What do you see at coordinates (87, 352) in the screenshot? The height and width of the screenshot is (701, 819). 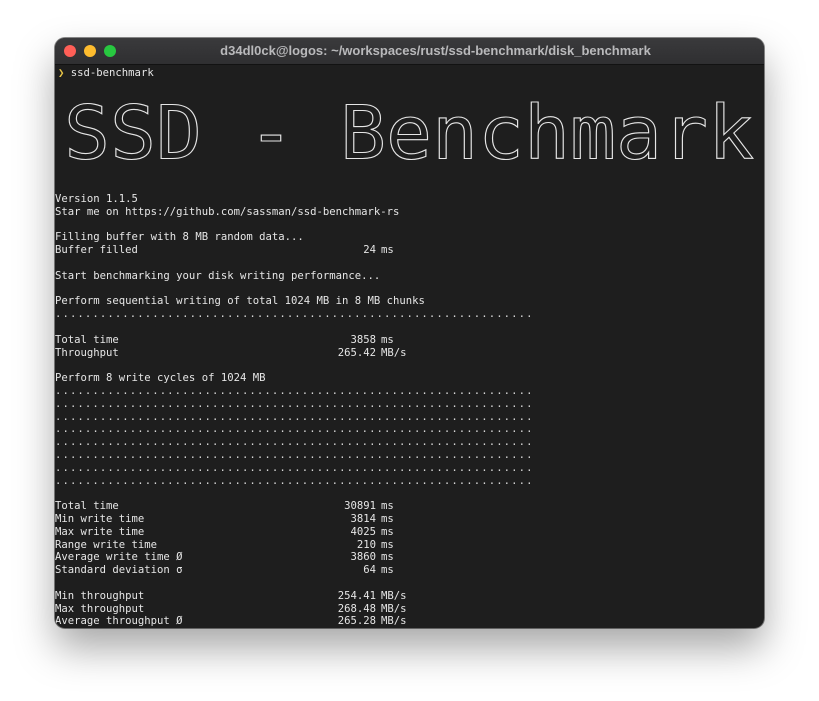 I see `stat-label: Throughput` at bounding box center [87, 352].